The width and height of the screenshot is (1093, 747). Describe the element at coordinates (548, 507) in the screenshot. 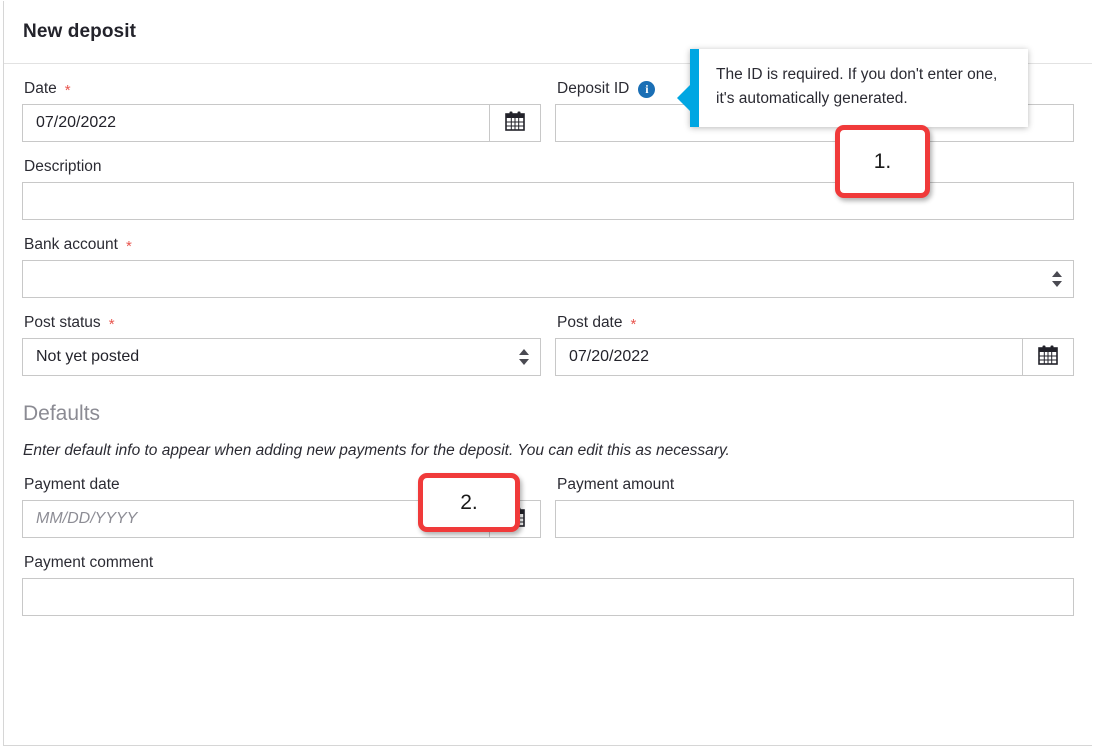

I see `row-paymentdate-paymentamount: Payment date MM/DD/YYYY Payment amount` at that location.